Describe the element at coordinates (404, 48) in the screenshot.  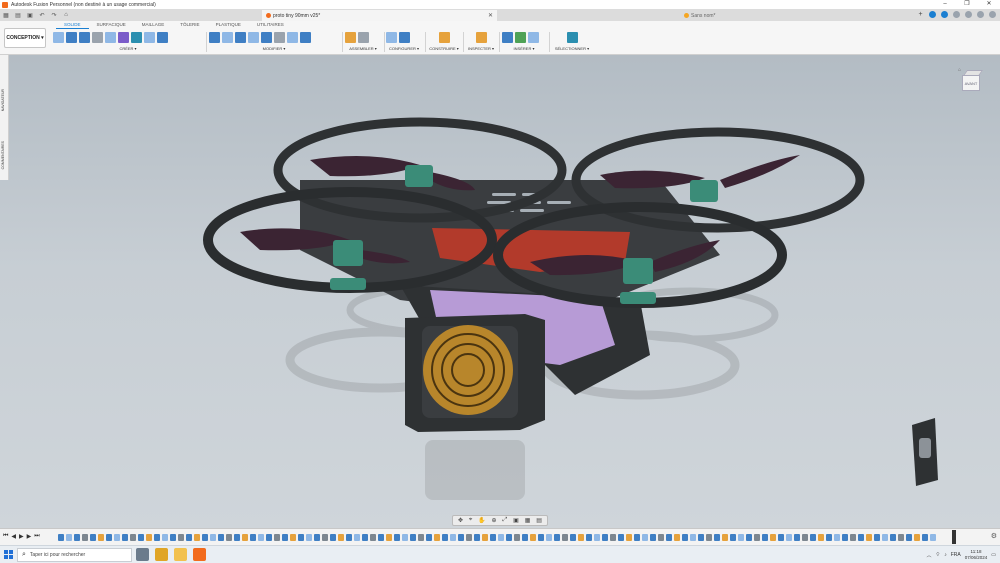
I see `group-configure-label: CONFIGURER ▾` at that location.